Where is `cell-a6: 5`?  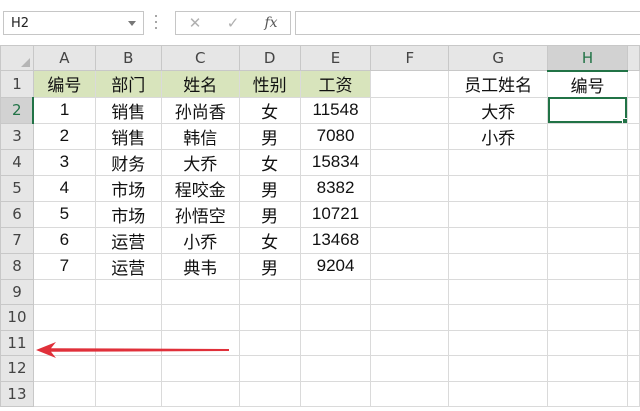 cell-a6: 5 is located at coordinates (64, 214).